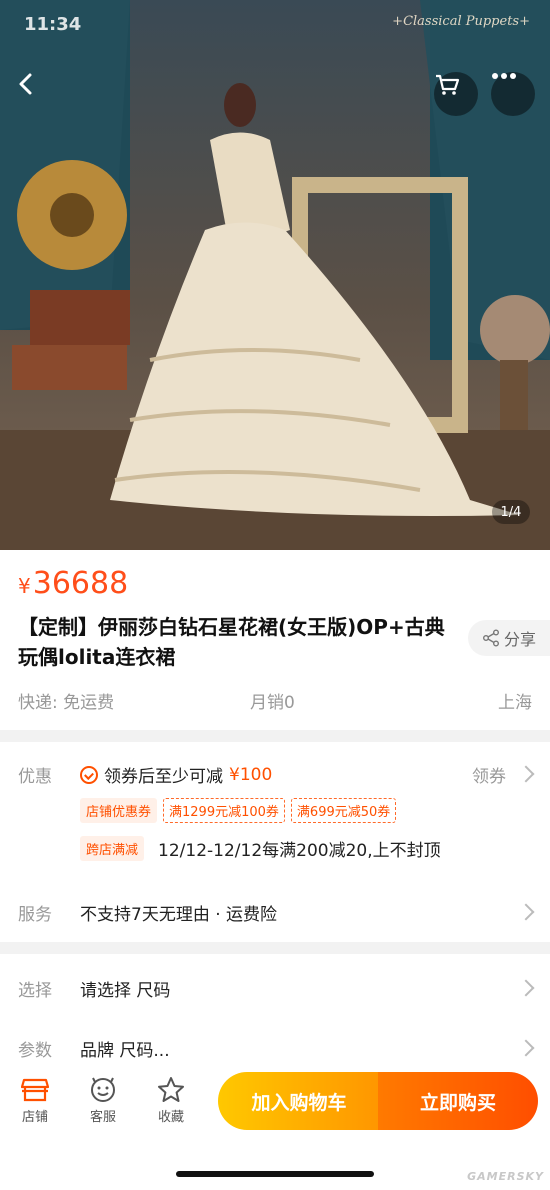  I want to click on share-icon, so click(490, 638).